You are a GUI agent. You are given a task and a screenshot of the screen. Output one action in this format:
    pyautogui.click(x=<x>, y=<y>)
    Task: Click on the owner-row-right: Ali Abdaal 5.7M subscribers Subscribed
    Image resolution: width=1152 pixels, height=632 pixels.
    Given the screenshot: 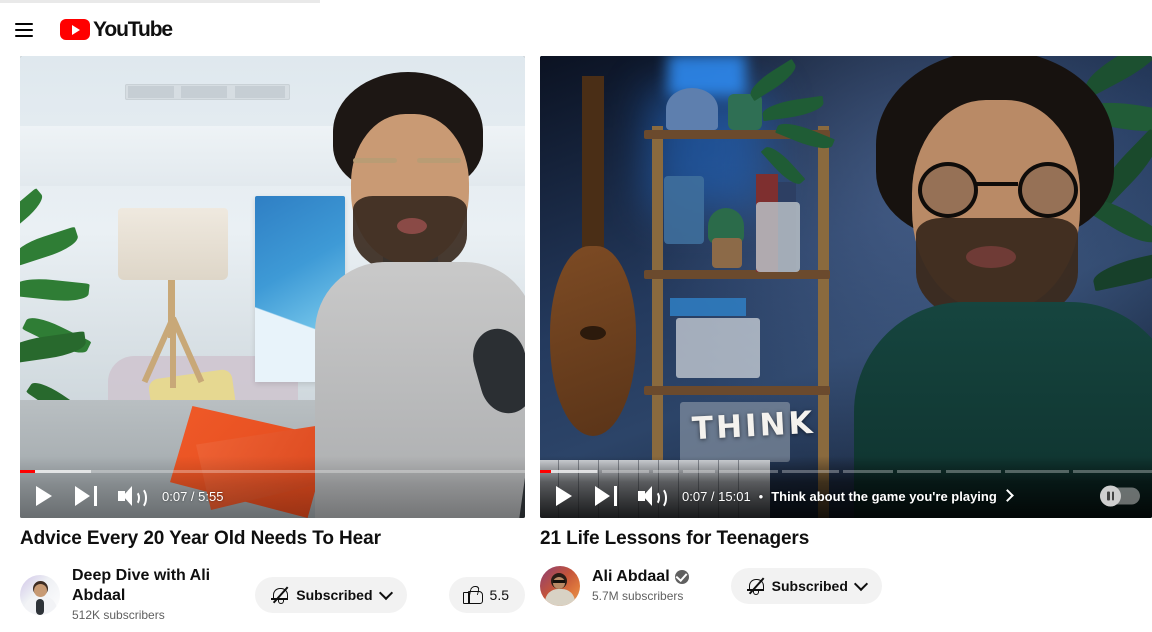 What is the action you would take?
    pyautogui.click(x=846, y=586)
    